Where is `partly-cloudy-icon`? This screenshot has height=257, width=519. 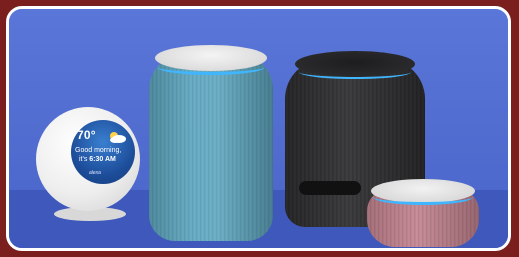 partly-cloudy-icon is located at coordinates (118, 137).